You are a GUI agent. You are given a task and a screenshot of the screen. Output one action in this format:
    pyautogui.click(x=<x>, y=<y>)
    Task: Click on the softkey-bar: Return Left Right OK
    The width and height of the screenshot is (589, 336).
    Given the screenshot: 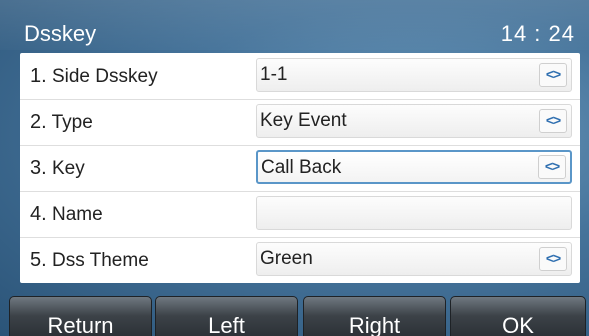 What is the action you would take?
    pyautogui.click(x=294, y=316)
    